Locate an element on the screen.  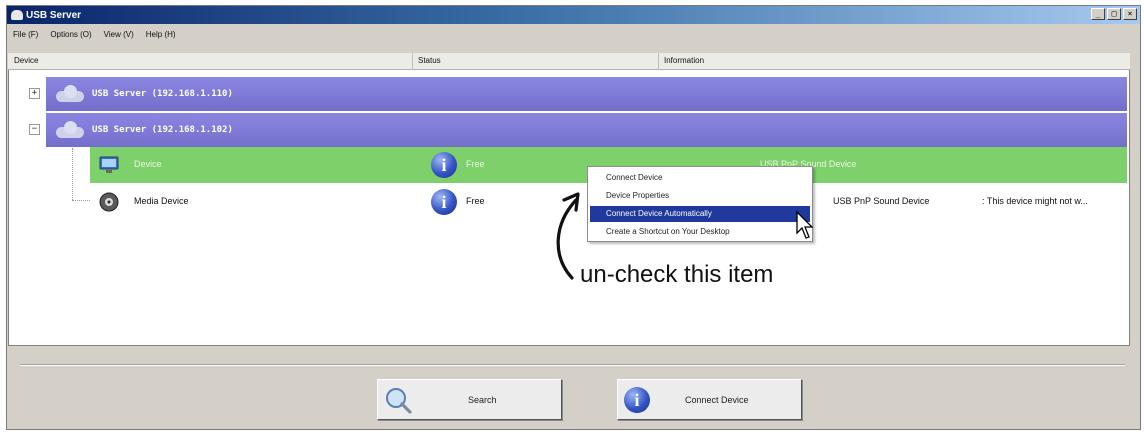
server-label: USB Server (192.168.1.102) is located at coordinates (162, 130).